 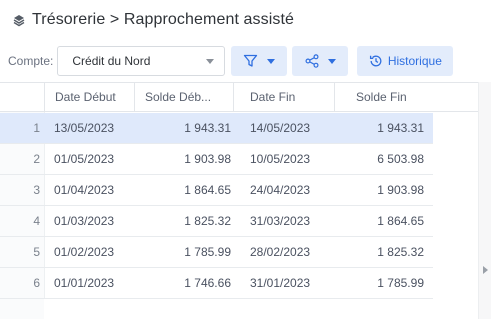 What do you see at coordinates (484, 200) in the screenshot?
I see `vertical-scrollbar` at bounding box center [484, 200].